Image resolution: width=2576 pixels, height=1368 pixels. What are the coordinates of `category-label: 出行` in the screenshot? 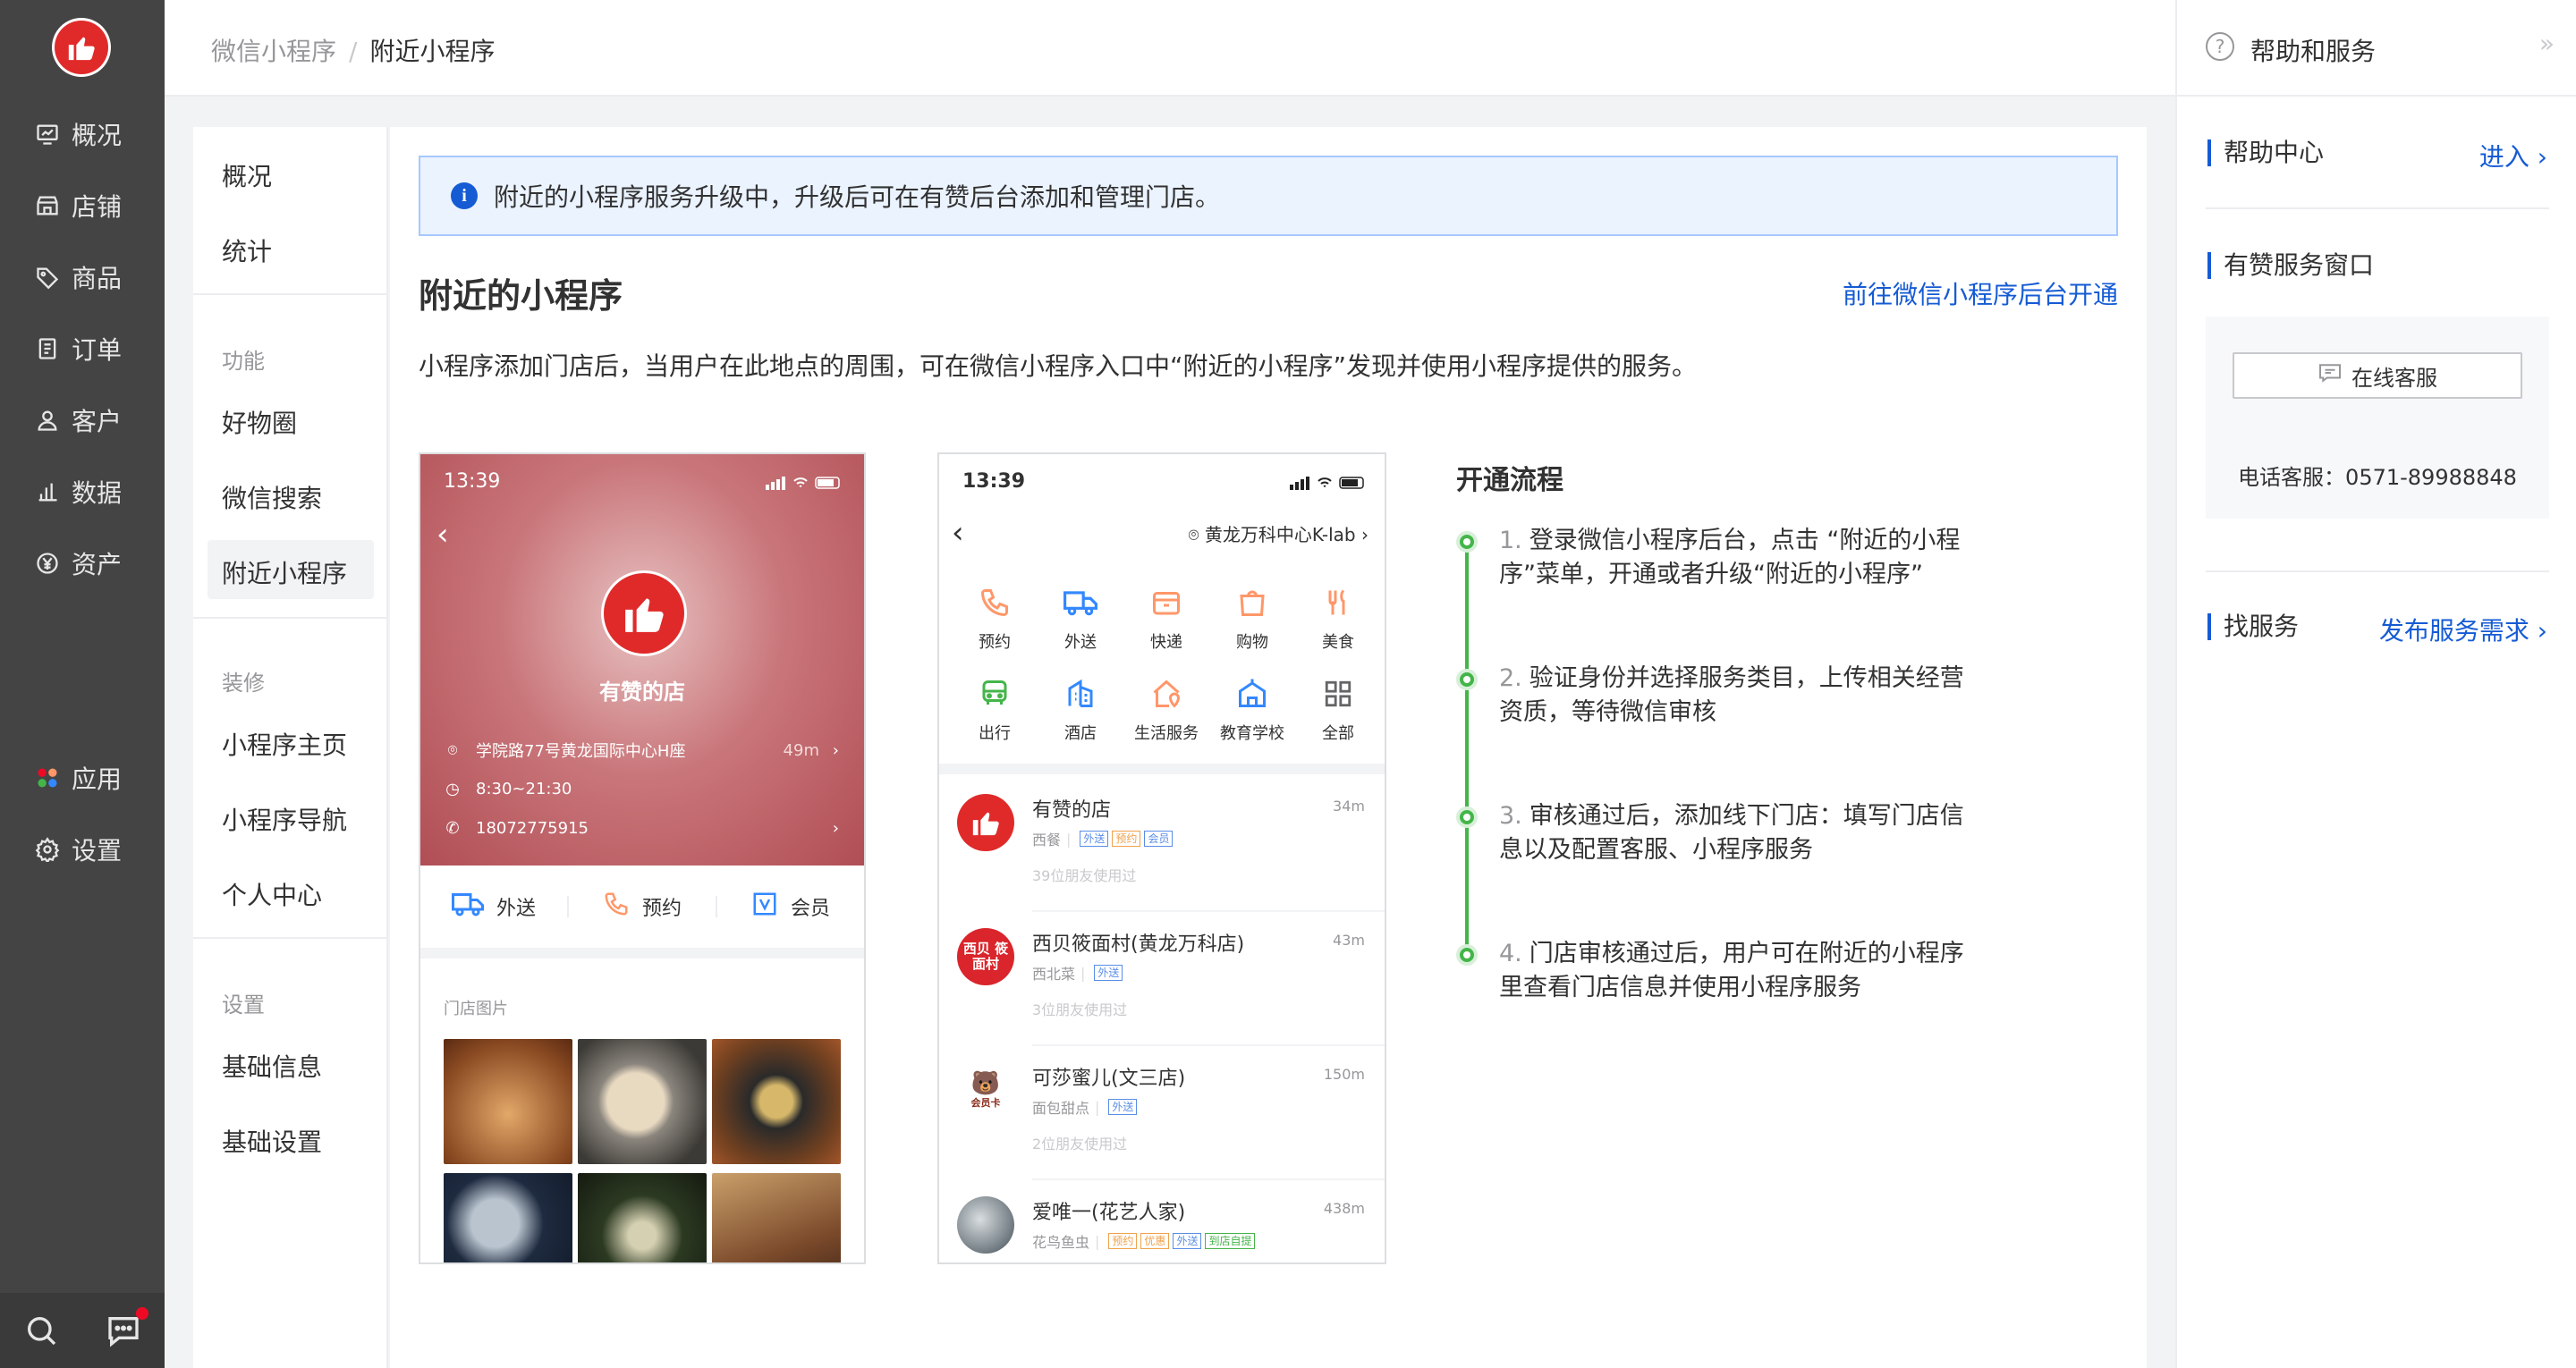 It's located at (995, 734).